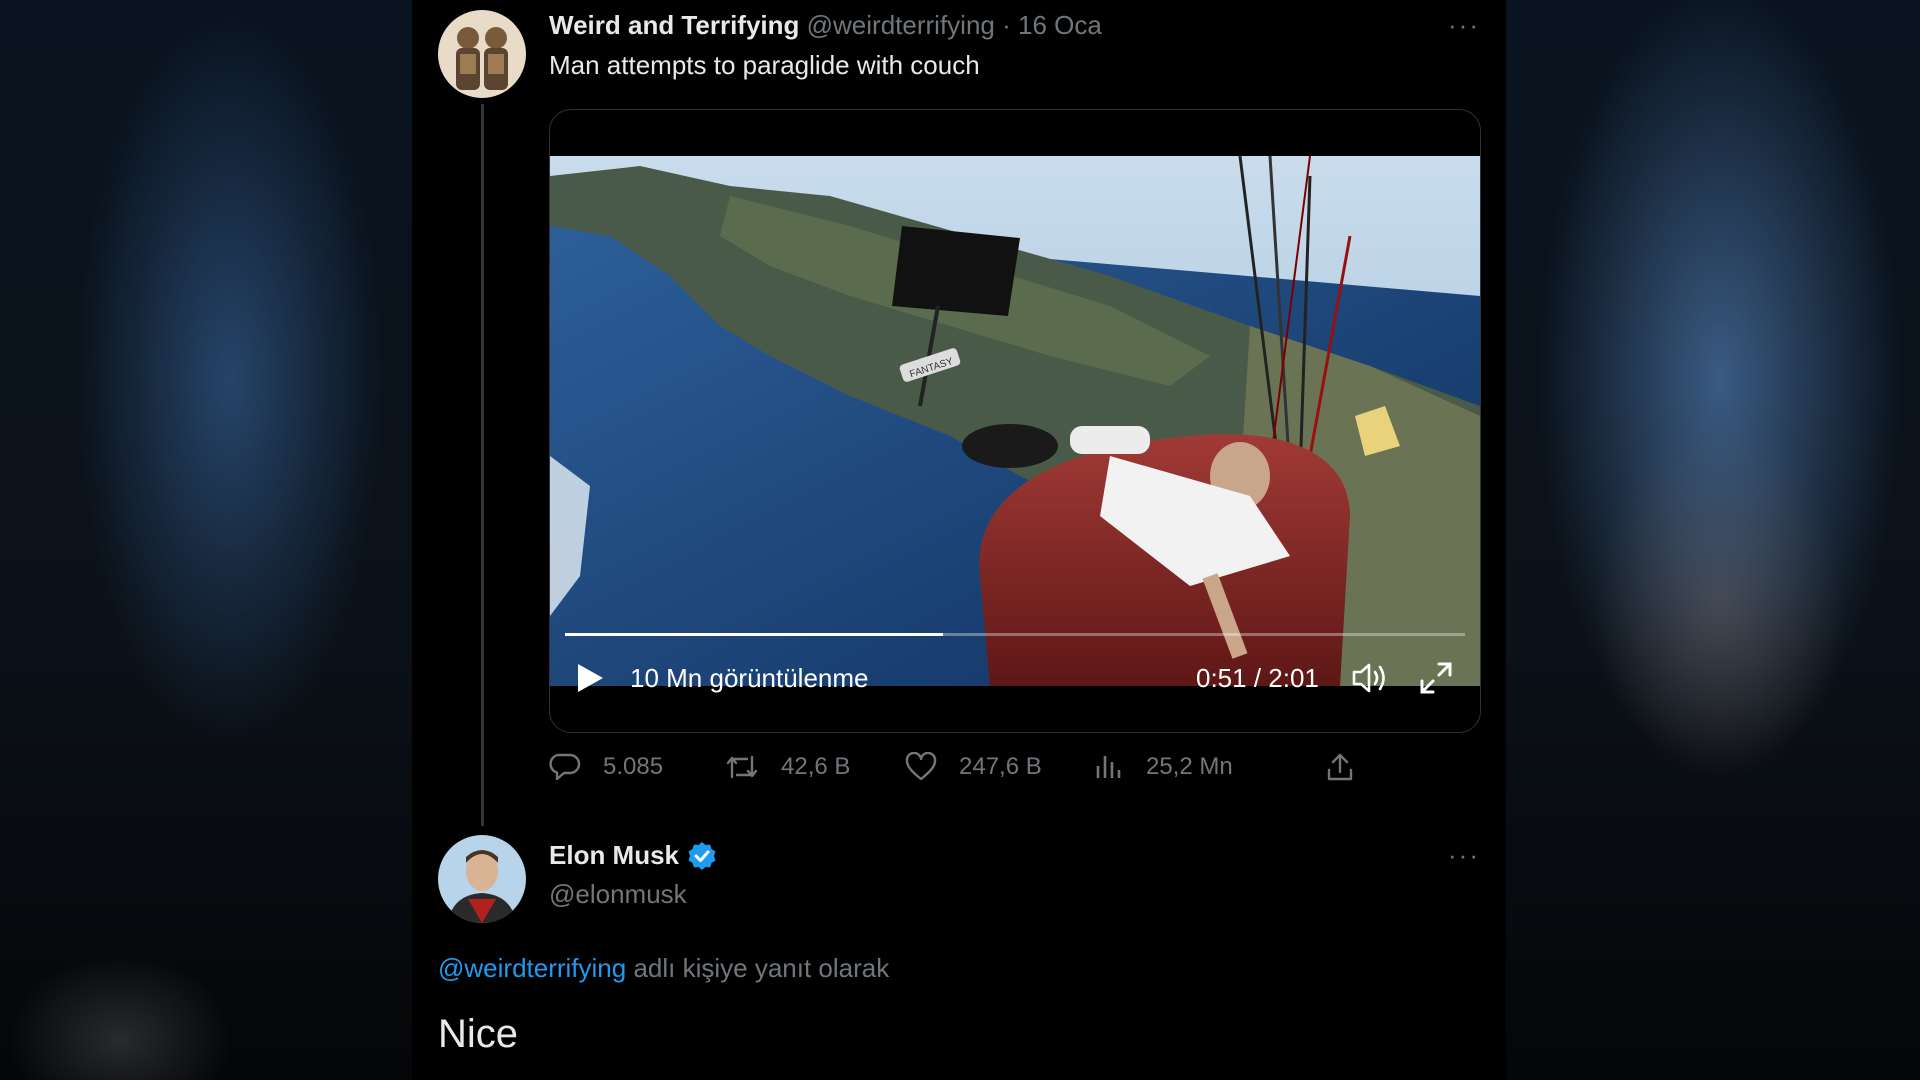 This screenshot has width=1920, height=1080. I want to click on reply-count: 5.085, so click(633, 766).